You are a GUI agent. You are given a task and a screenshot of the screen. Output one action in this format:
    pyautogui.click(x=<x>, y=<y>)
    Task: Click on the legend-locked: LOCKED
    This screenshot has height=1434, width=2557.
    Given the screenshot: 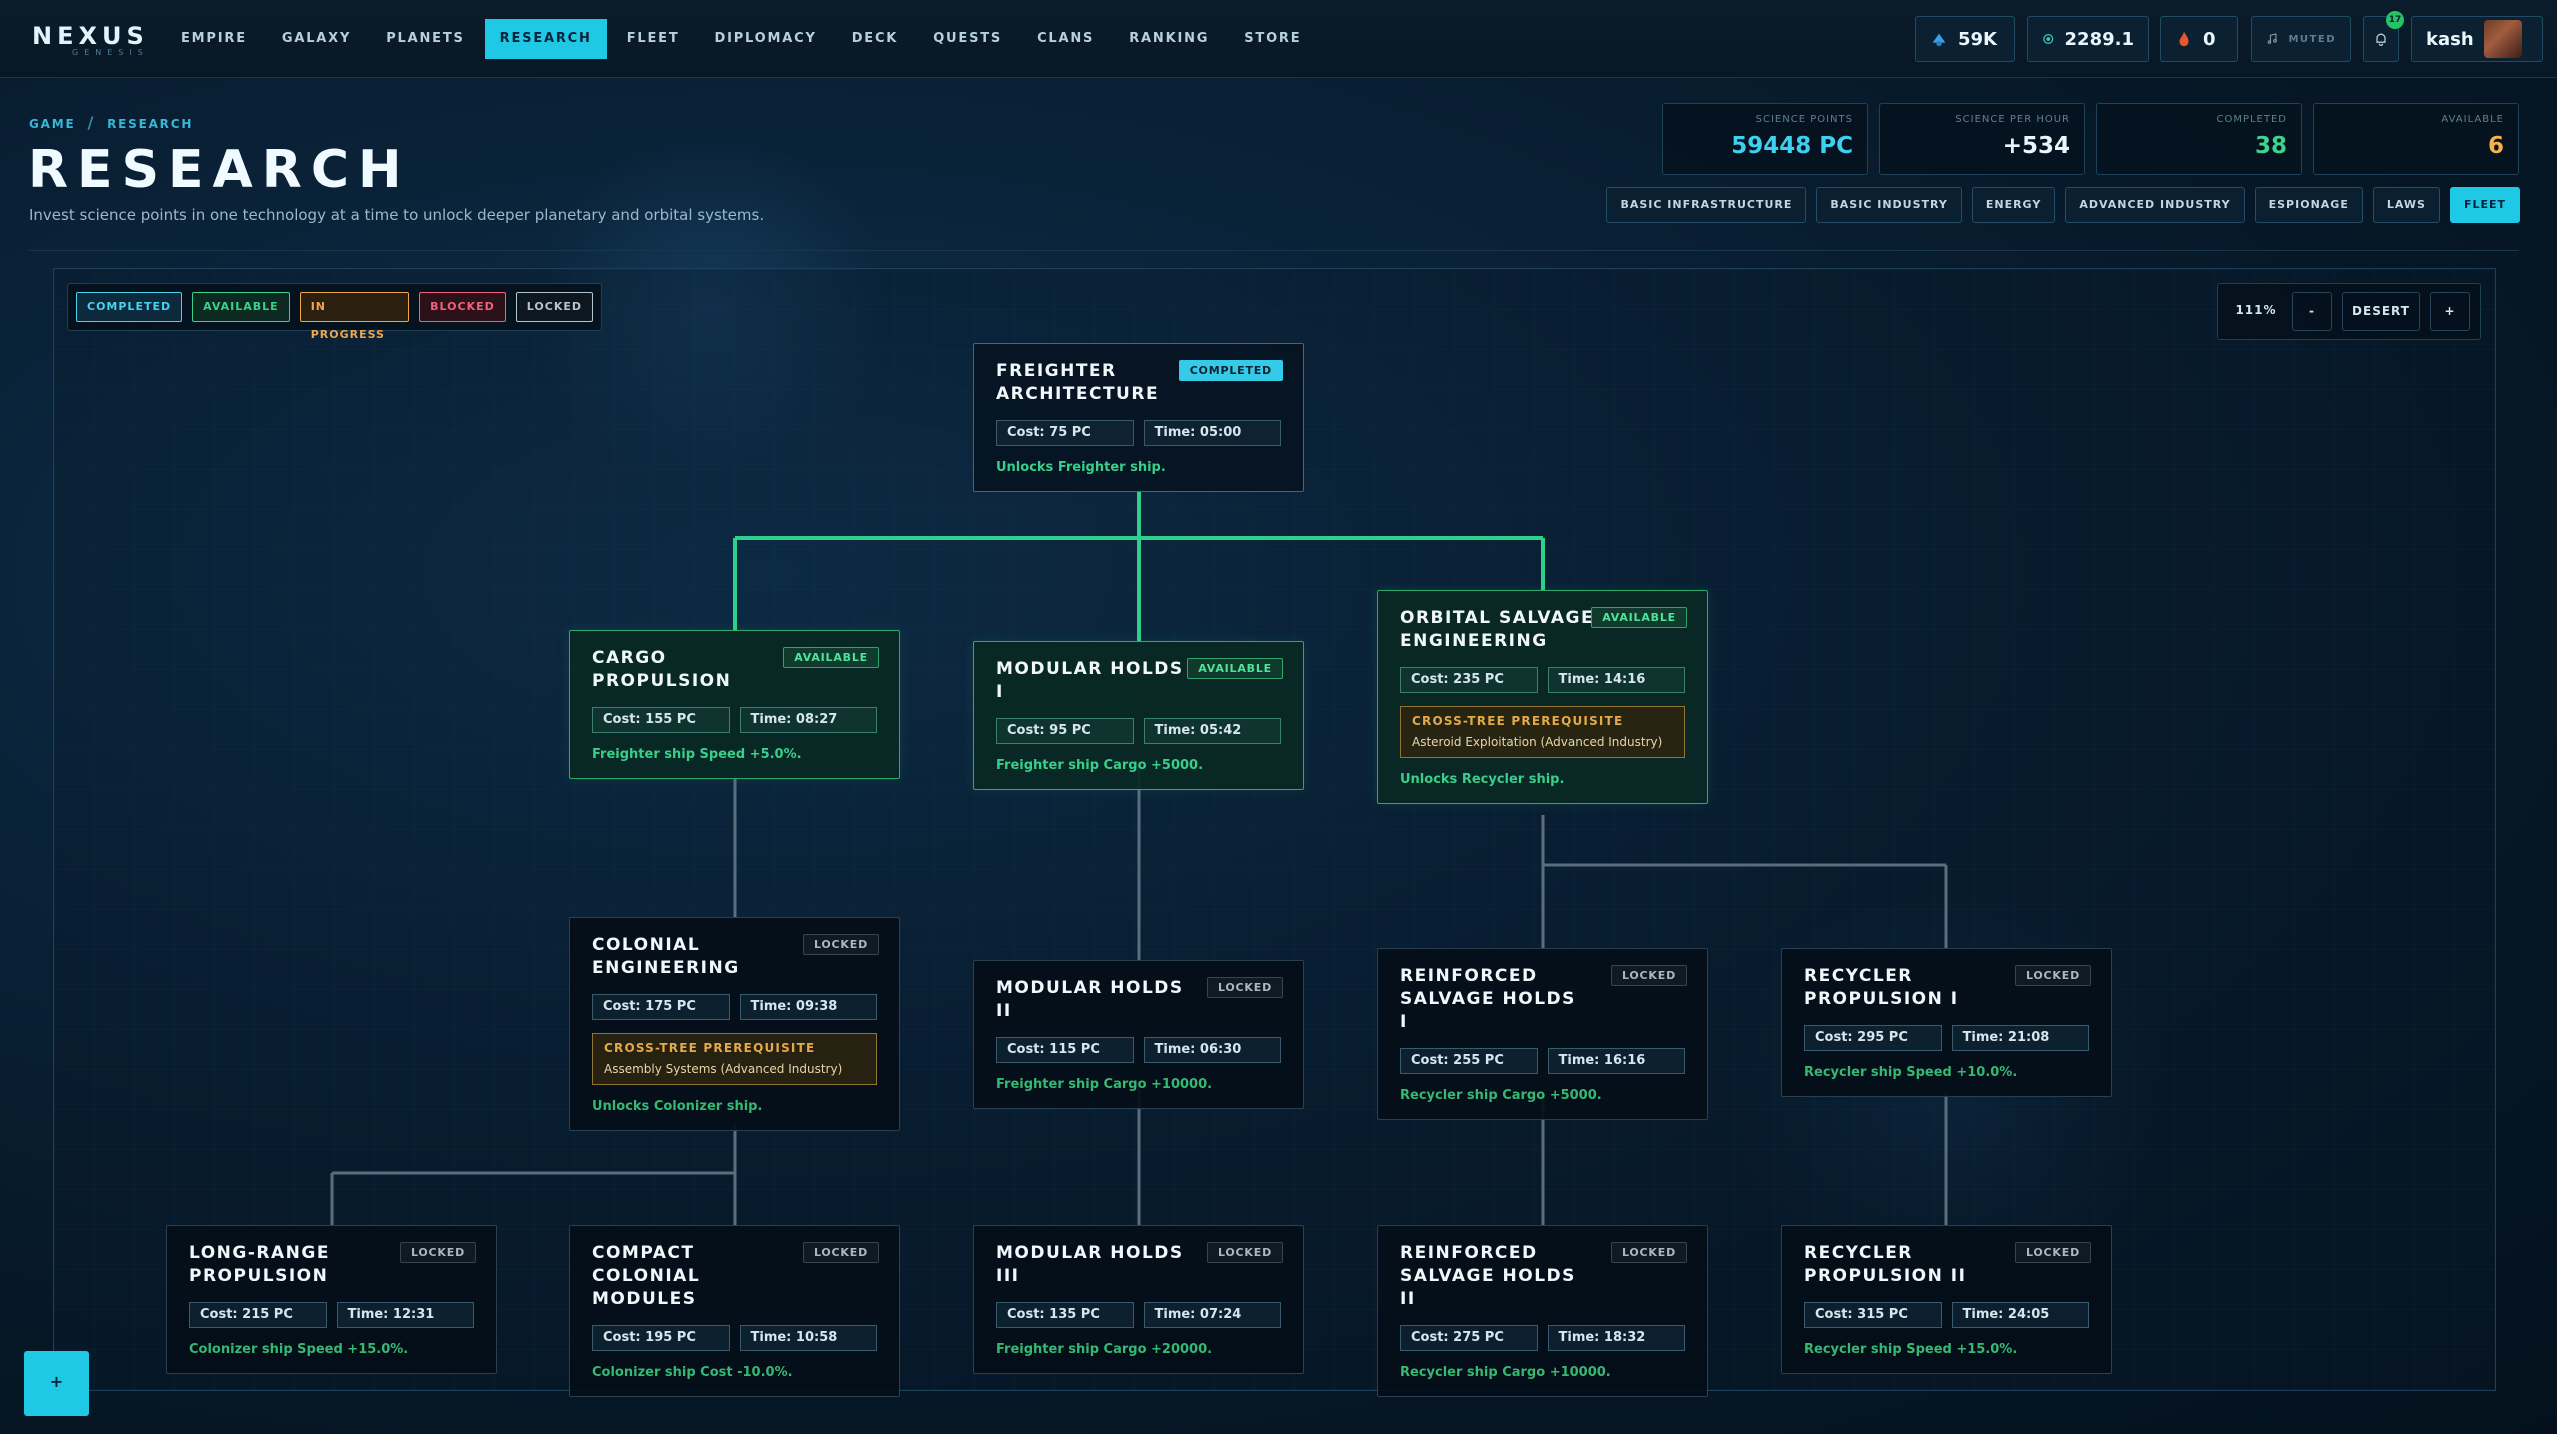 What is the action you would take?
    pyautogui.click(x=554, y=307)
    